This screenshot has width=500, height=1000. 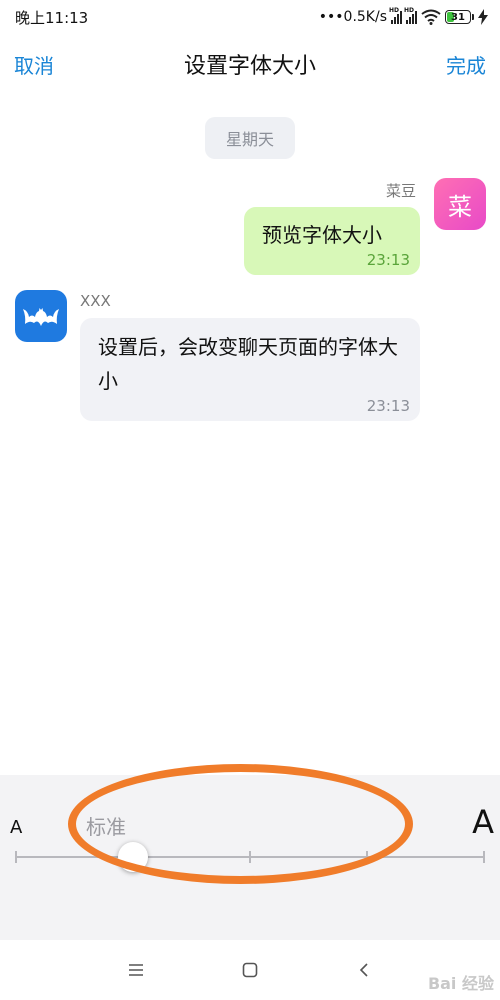 What do you see at coordinates (388, 406) in the screenshot?
I see `incoming-message-time: 23:13` at bounding box center [388, 406].